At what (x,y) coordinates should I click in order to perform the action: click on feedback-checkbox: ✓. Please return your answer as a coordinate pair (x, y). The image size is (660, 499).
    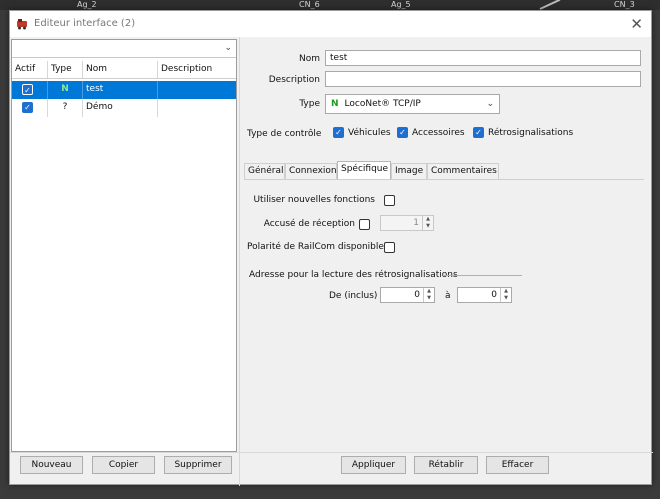
    Looking at the image, I should click on (478, 132).